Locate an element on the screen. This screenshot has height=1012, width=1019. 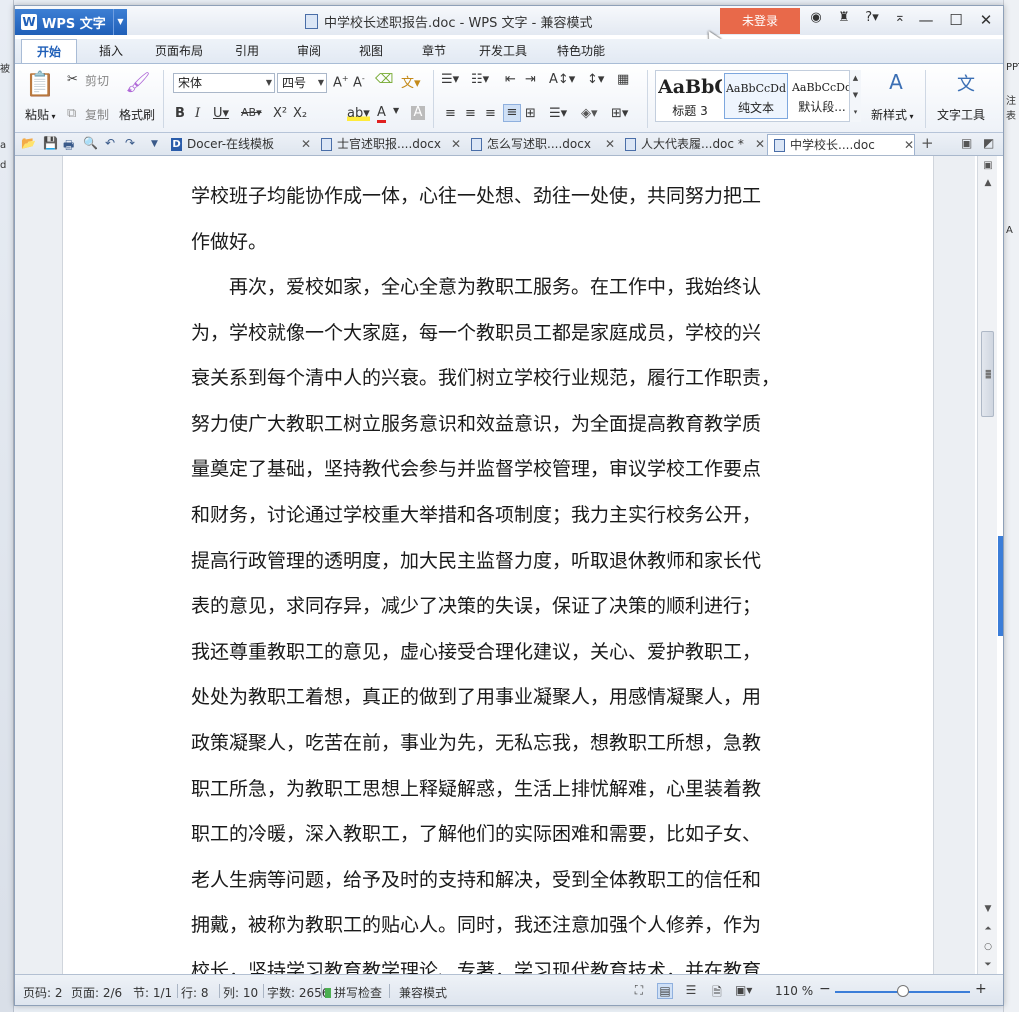
previous-page-icon: ⏶ is located at coordinates (988, 929).